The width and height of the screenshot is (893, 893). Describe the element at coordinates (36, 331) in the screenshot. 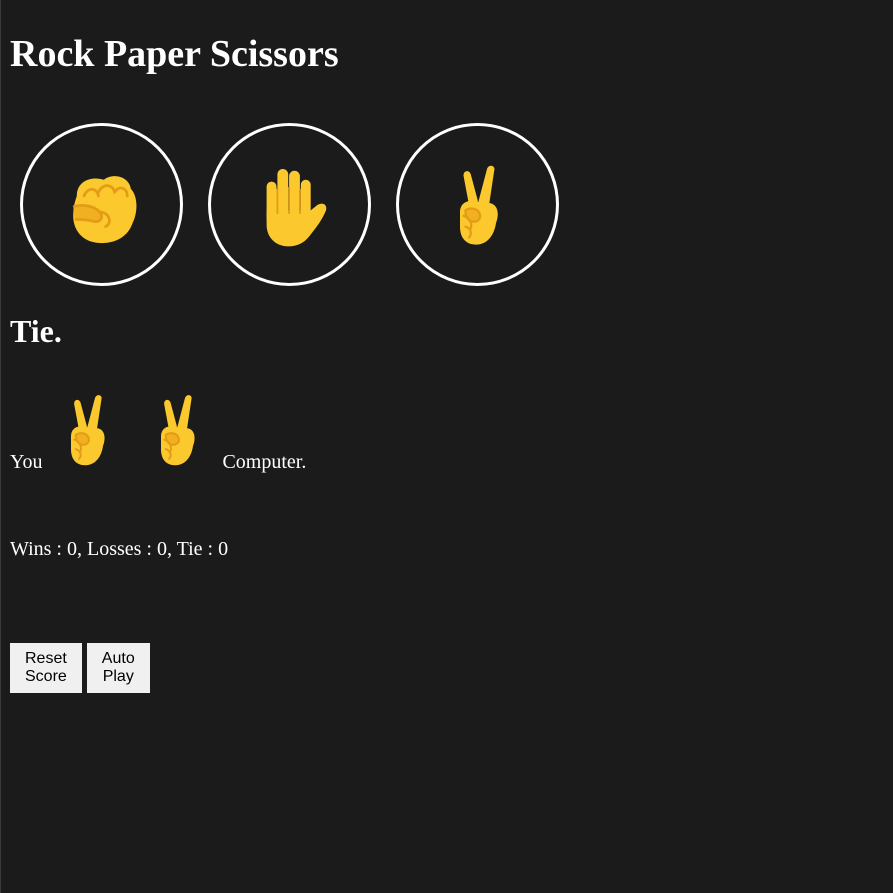

I see `result-text: Tie.` at that location.